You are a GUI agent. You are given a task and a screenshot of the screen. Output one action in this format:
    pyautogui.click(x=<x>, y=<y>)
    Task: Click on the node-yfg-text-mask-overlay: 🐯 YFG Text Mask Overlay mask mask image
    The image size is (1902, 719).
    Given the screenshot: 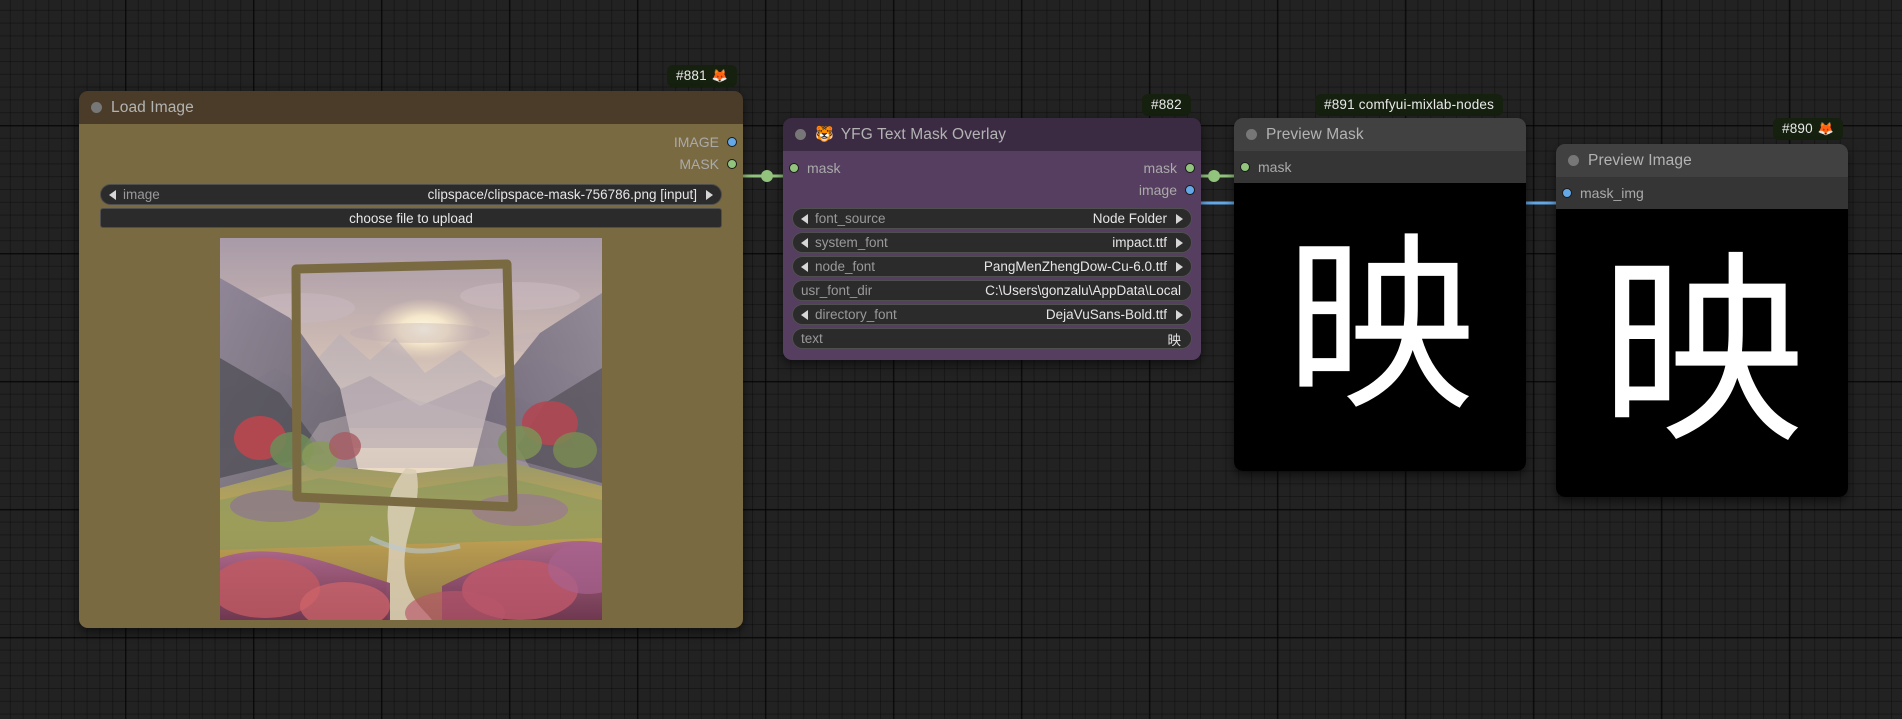 What is the action you would take?
    pyautogui.click(x=992, y=239)
    